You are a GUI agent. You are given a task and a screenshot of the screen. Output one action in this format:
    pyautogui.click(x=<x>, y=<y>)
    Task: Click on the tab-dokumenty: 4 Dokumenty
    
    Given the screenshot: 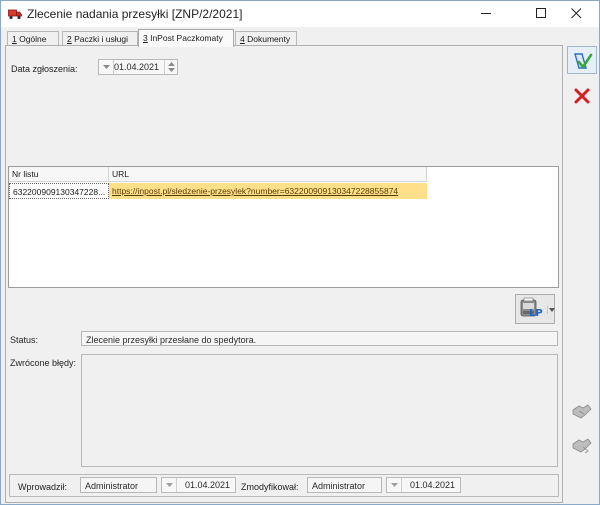 What is the action you would take?
    pyautogui.click(x=266, y=38)
    